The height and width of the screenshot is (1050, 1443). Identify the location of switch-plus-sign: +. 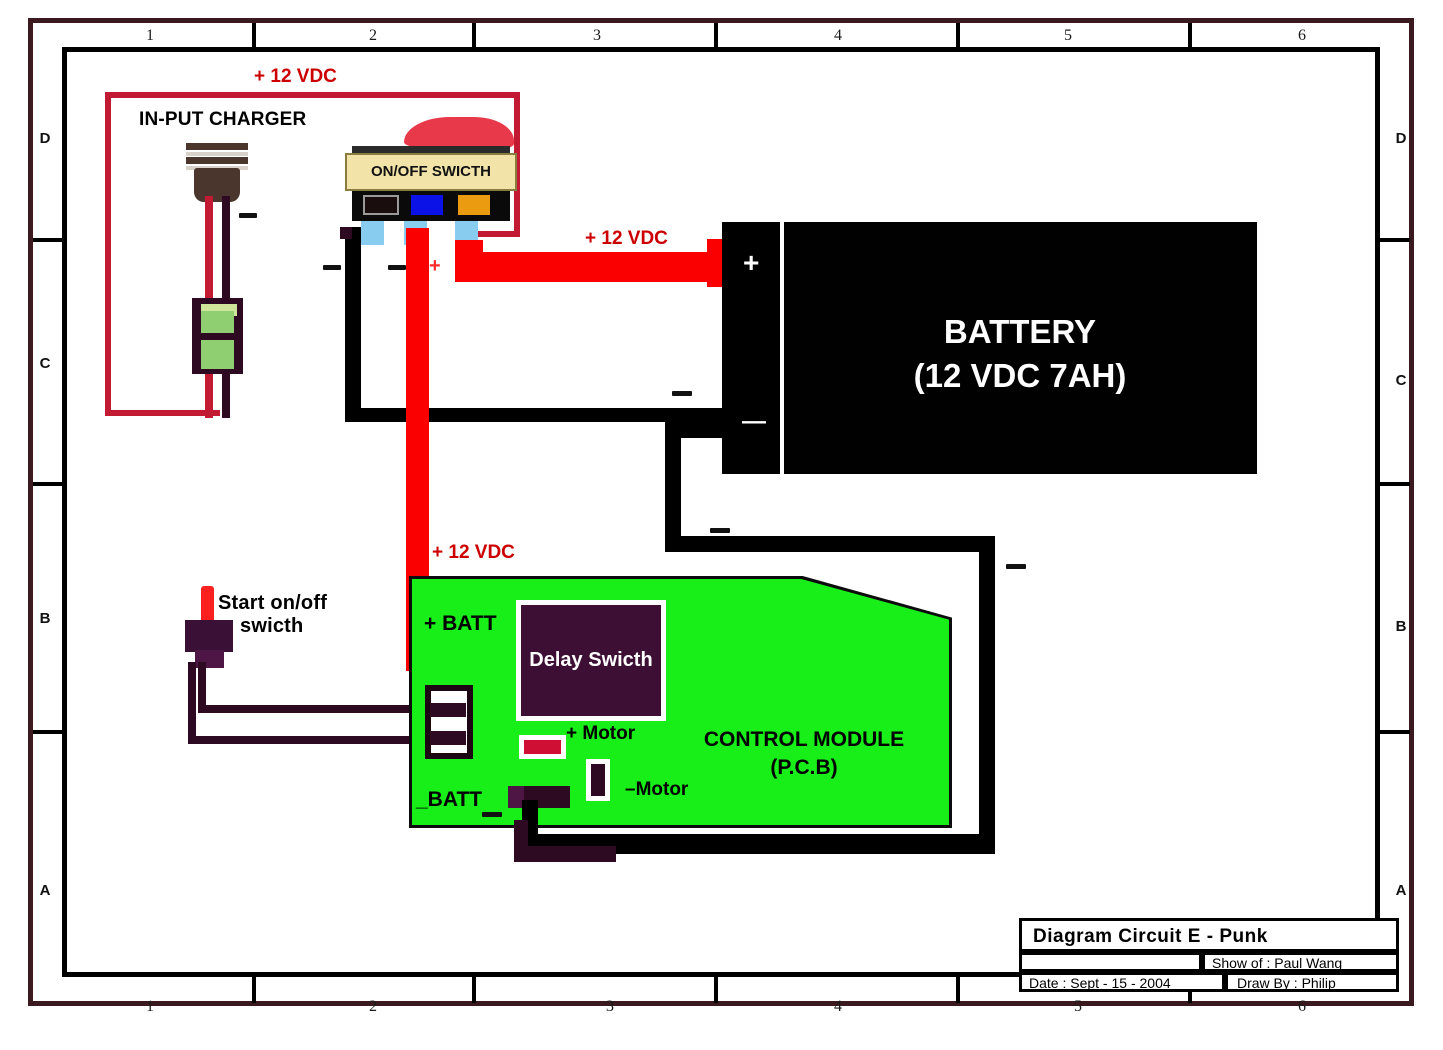
(435, 266).